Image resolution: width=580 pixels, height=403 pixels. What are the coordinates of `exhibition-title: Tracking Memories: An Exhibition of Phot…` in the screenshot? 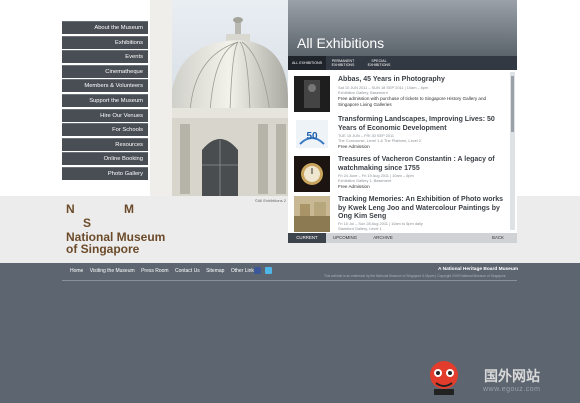 It's located at (424, 209).